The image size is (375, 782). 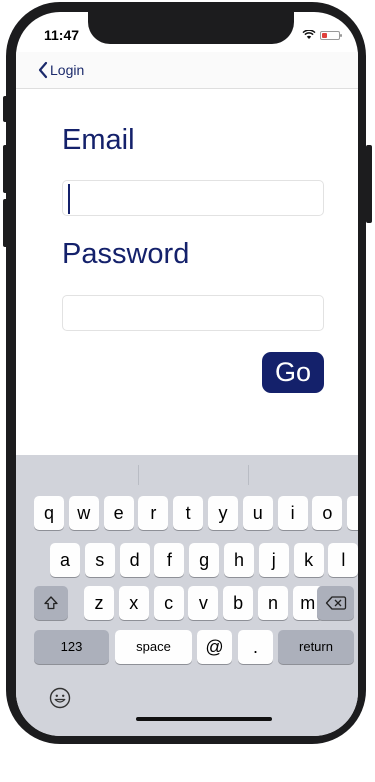 I want to click on key-i: i, so click(x=292, y=513).